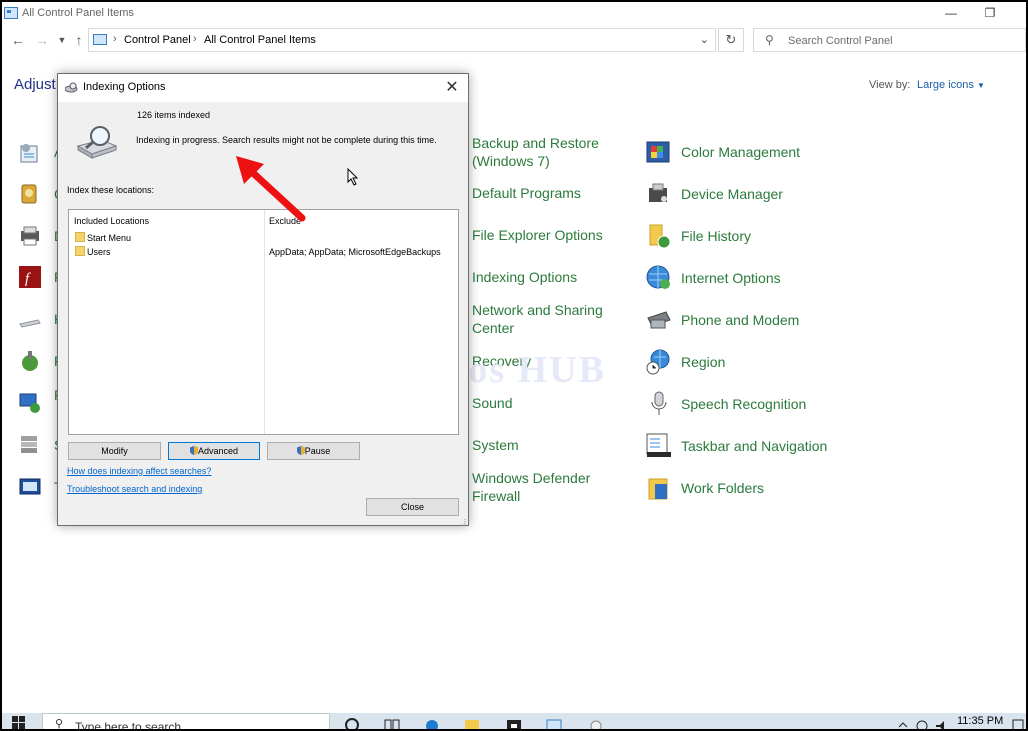 Image resolution: width=1028 pixels, height=731 pixels. I want to click on breadcrumb-control-panel: Control Panel, so click(157, 40).